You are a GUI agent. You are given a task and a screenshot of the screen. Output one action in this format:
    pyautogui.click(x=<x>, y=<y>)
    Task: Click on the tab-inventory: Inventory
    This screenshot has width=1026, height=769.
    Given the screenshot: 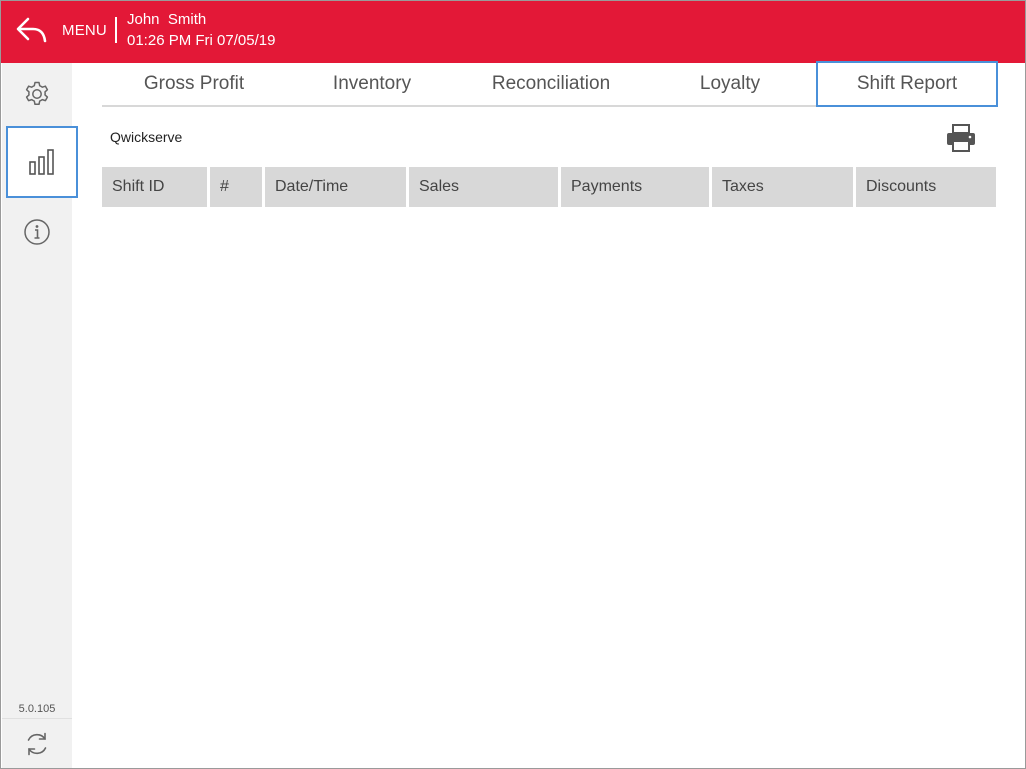 What is the action you would take?
    pyautogui.click(x=372, y=84)
    